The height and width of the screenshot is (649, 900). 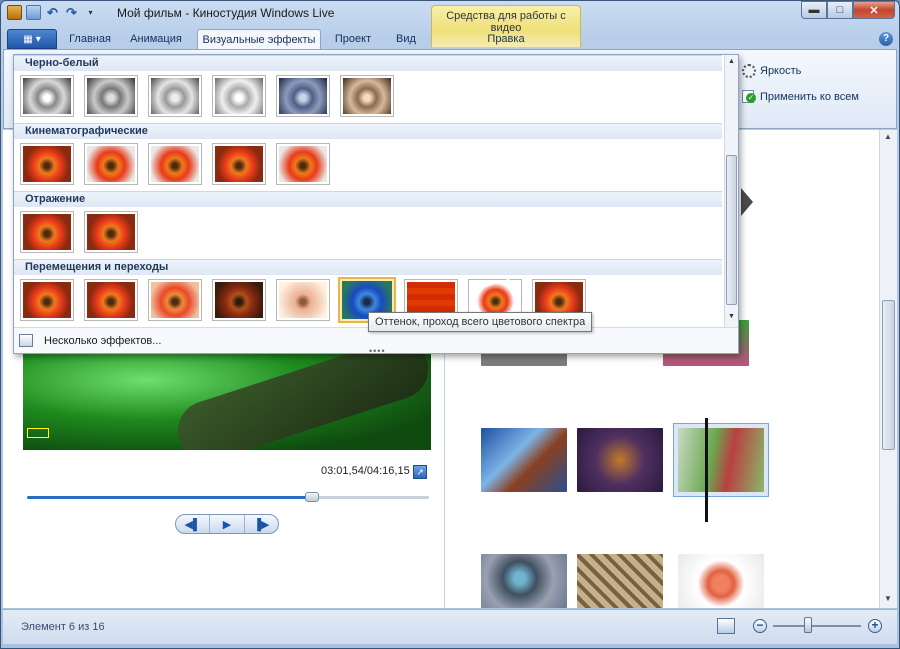 I want to click on playhead, so click(x=706, y=470).